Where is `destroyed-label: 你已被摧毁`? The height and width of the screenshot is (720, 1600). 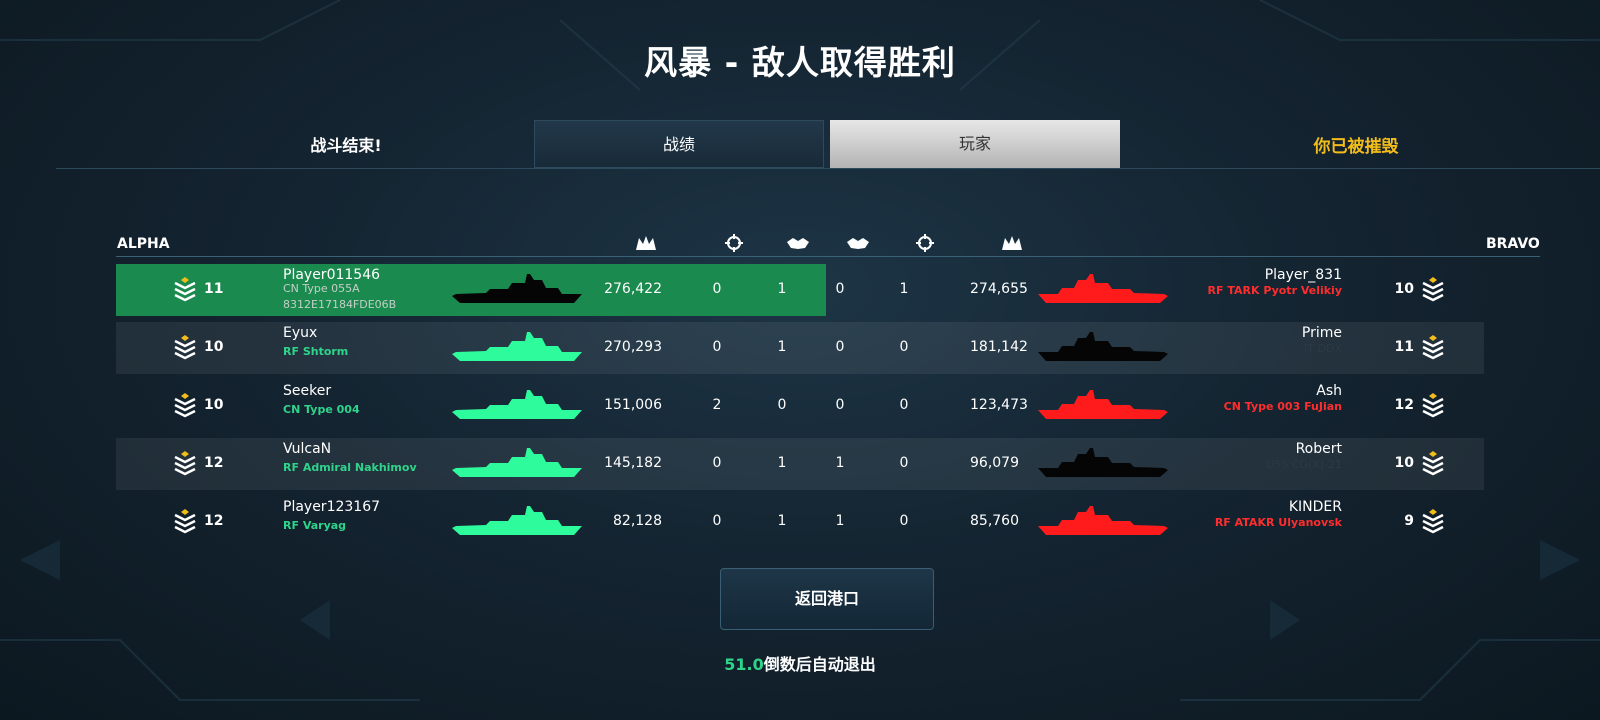 destroyed-label: 你已被摧毁 is located at coordinates (1356, 147).